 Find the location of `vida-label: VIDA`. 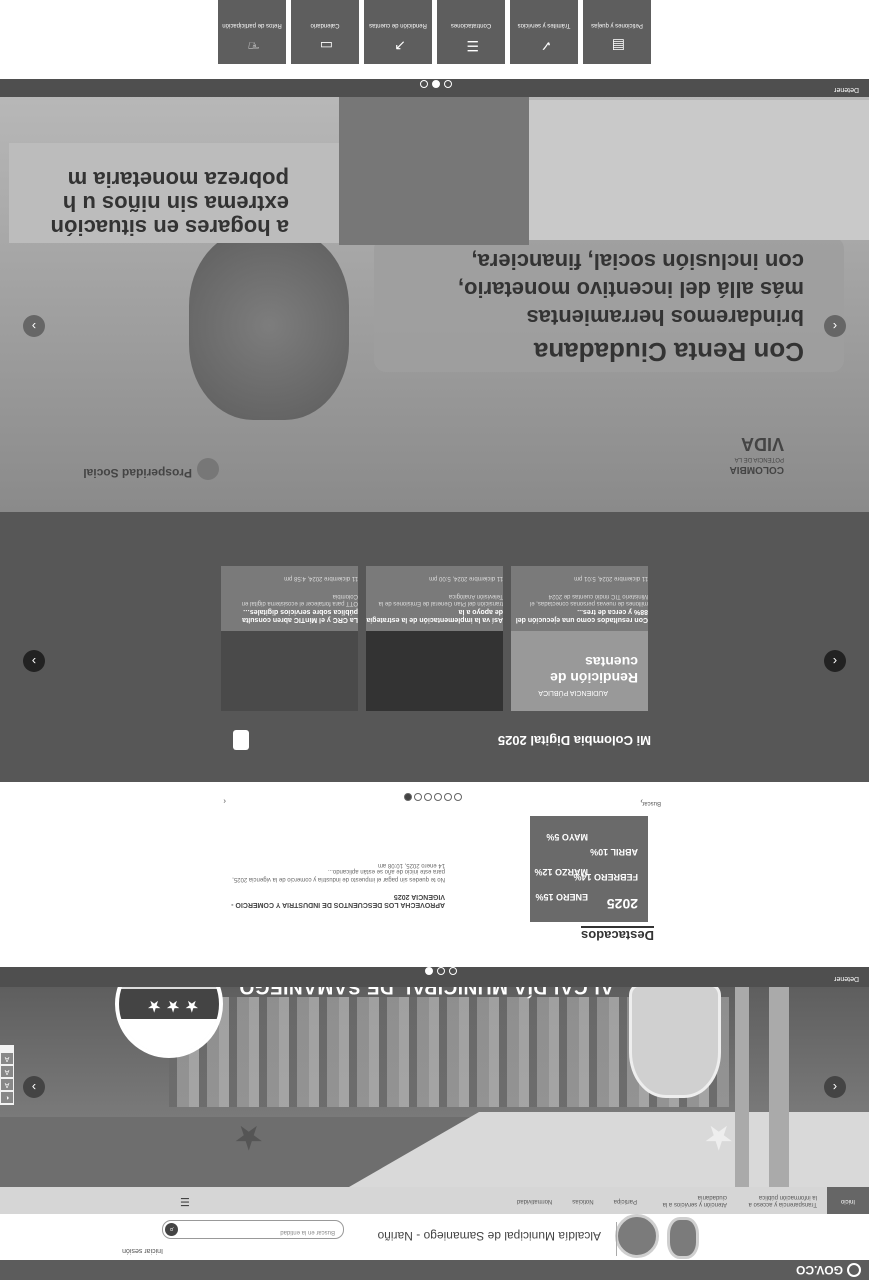

vida-label: VIDA is located at coordinates (762, 444).